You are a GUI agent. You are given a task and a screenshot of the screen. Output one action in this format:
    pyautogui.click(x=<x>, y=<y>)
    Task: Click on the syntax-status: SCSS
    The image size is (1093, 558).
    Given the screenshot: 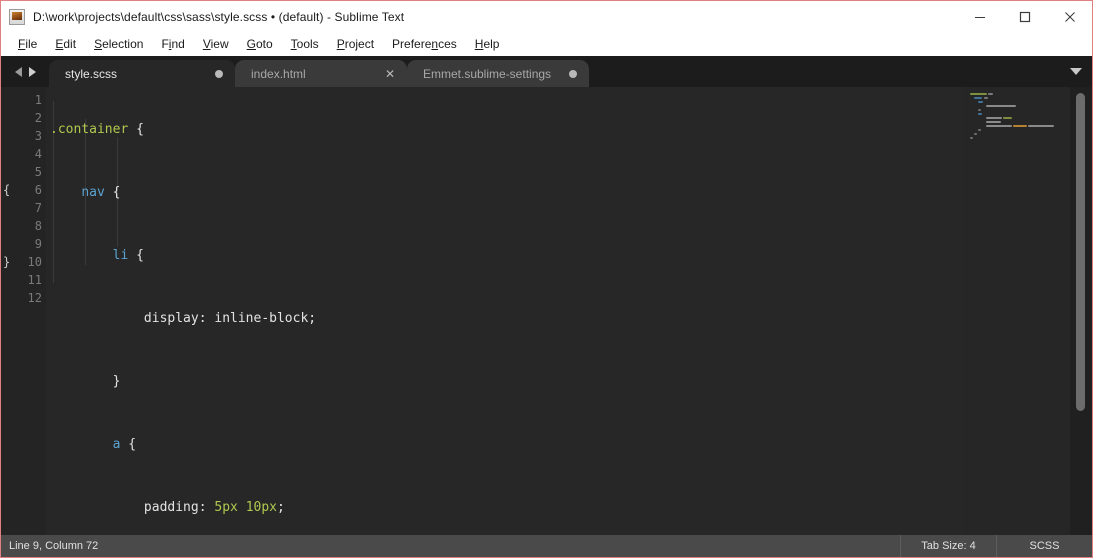 What is the action you would take?
    pyautogui.click(x=1044, y=546)
    